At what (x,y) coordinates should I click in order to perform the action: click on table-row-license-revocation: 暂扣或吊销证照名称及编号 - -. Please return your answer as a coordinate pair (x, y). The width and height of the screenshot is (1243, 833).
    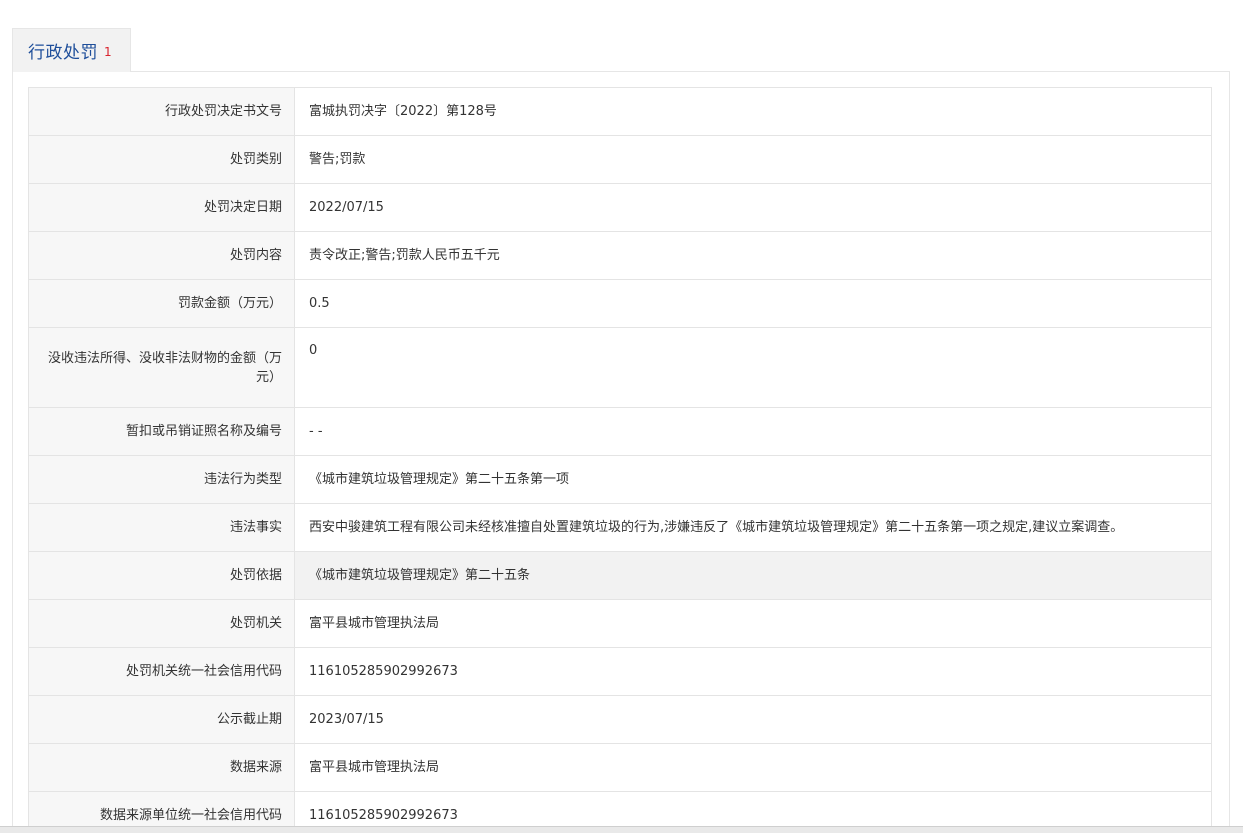
    Looking at the image, I should click on (620, 431).